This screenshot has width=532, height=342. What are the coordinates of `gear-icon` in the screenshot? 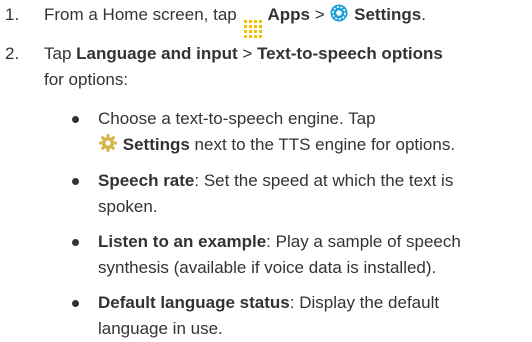 It's located at (108, 143).